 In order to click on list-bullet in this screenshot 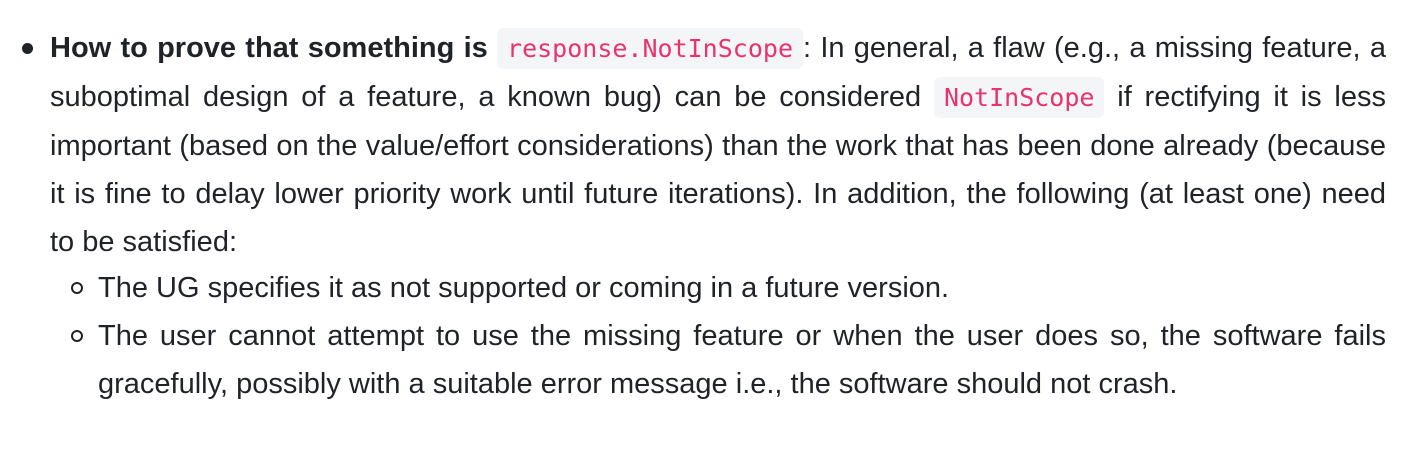, I will do `click(27, 48)`.